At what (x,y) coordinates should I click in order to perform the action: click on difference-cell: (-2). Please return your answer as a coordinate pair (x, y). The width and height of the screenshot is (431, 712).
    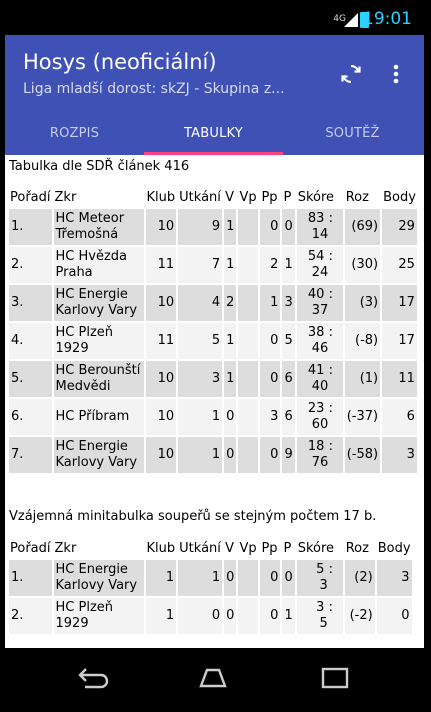
    Looking at the image, I should click on (359, 616).